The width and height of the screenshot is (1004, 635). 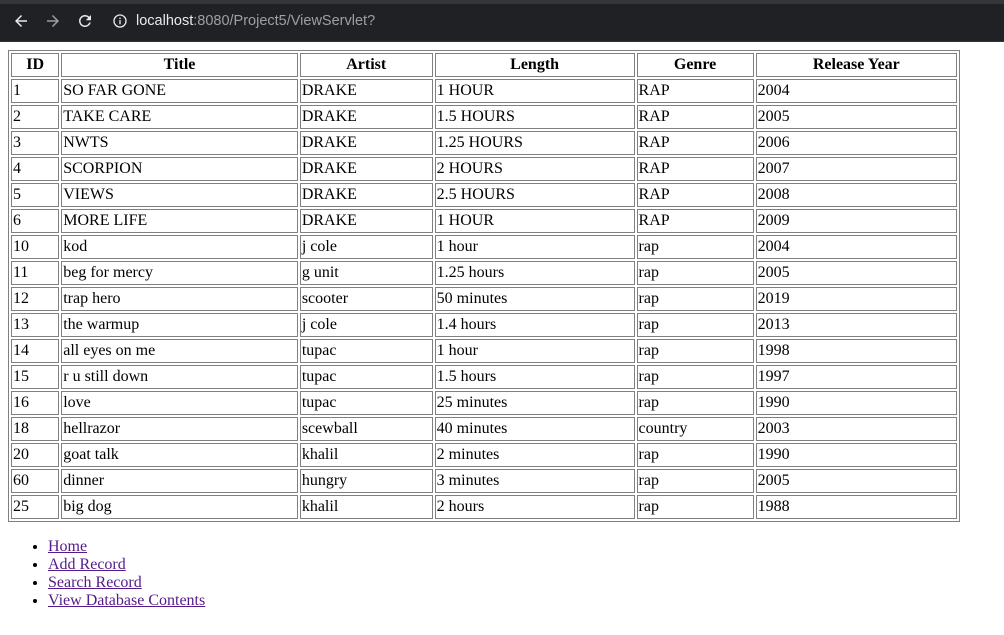 What do you see at coordinates (35, 507) in the screenshot?
I see `cell-id: 25` at bounding box center [35, 507].